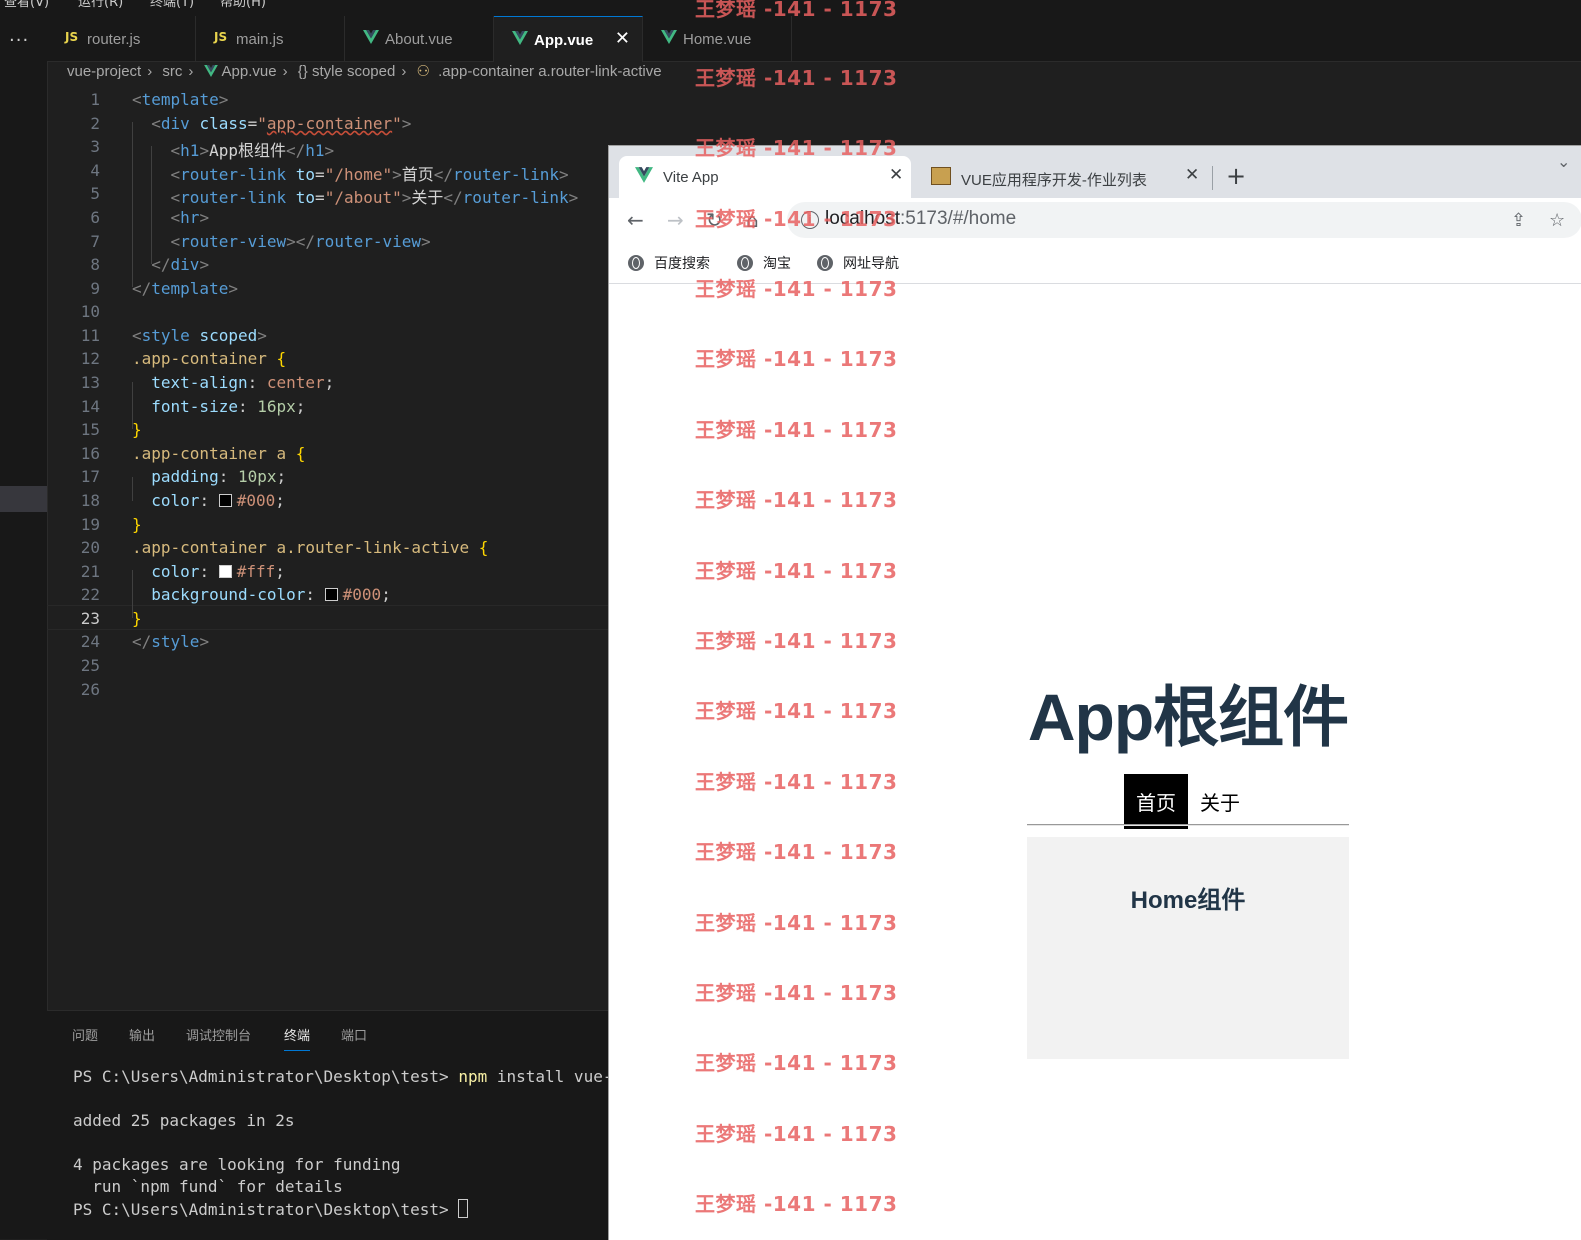  What do you see at coordinates (90, 594) in the screenshot?
I see `line-number: 22` at bounding box center [90, 594].